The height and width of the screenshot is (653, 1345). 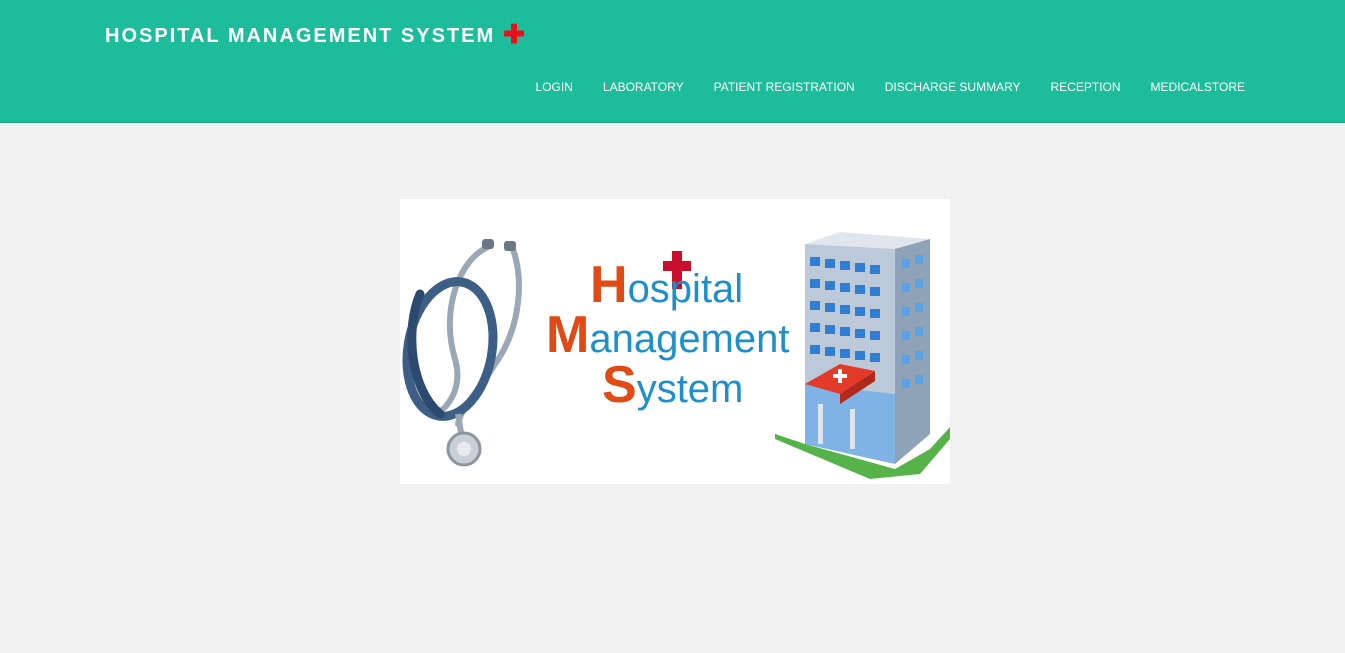 What do you see at coordinates (554, 87) in the screenshot?
I see `nav-login: LOGIN` at bounding box center [554, 87].